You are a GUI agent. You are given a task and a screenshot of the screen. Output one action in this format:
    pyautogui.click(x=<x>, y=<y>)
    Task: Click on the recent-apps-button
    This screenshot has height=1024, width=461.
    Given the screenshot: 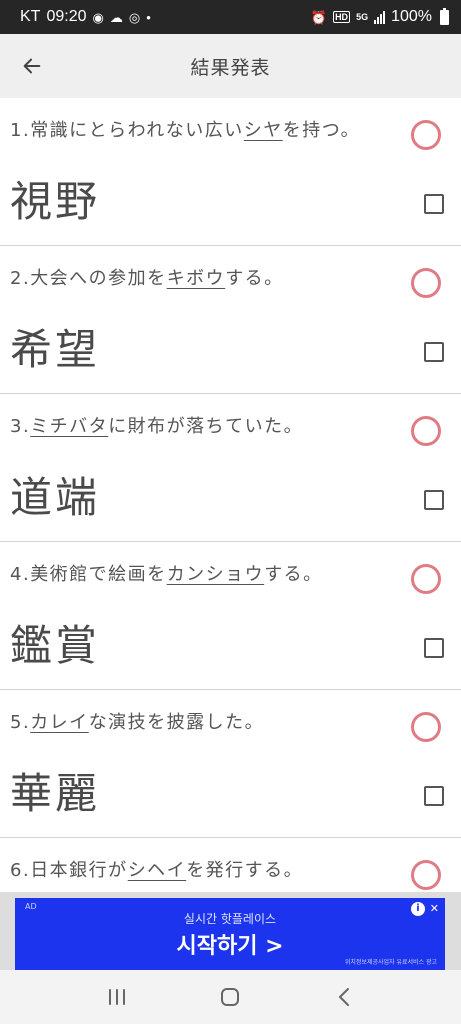 What is the action you would take?
    pyautogui.click(x=117, y=997)
    